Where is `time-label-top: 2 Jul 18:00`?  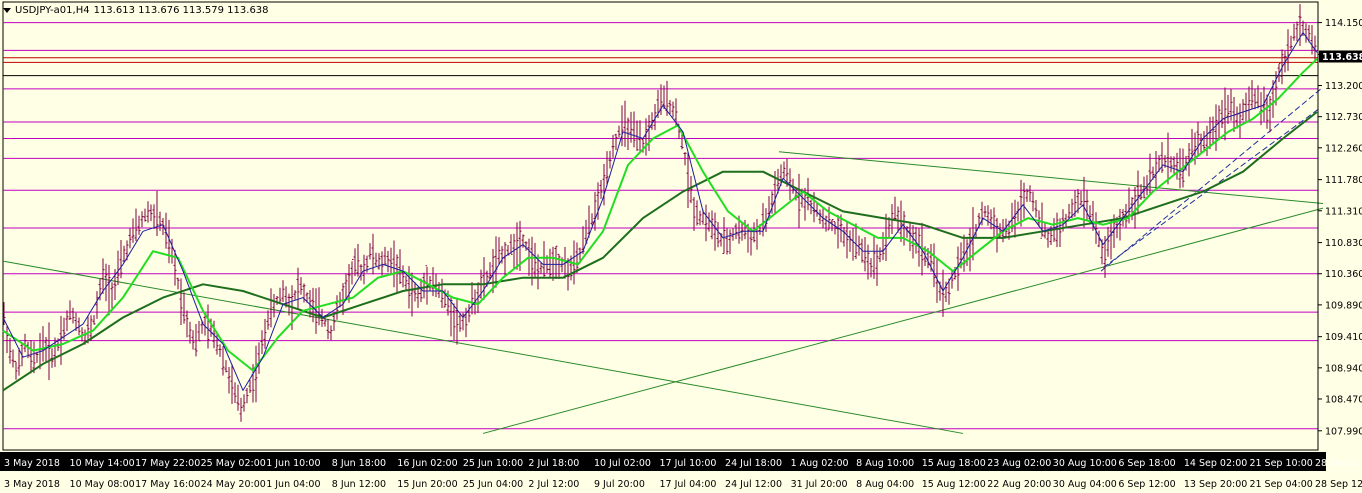 time-label-top: 2 Jul 18:00 is located at coordinates (553, 463).